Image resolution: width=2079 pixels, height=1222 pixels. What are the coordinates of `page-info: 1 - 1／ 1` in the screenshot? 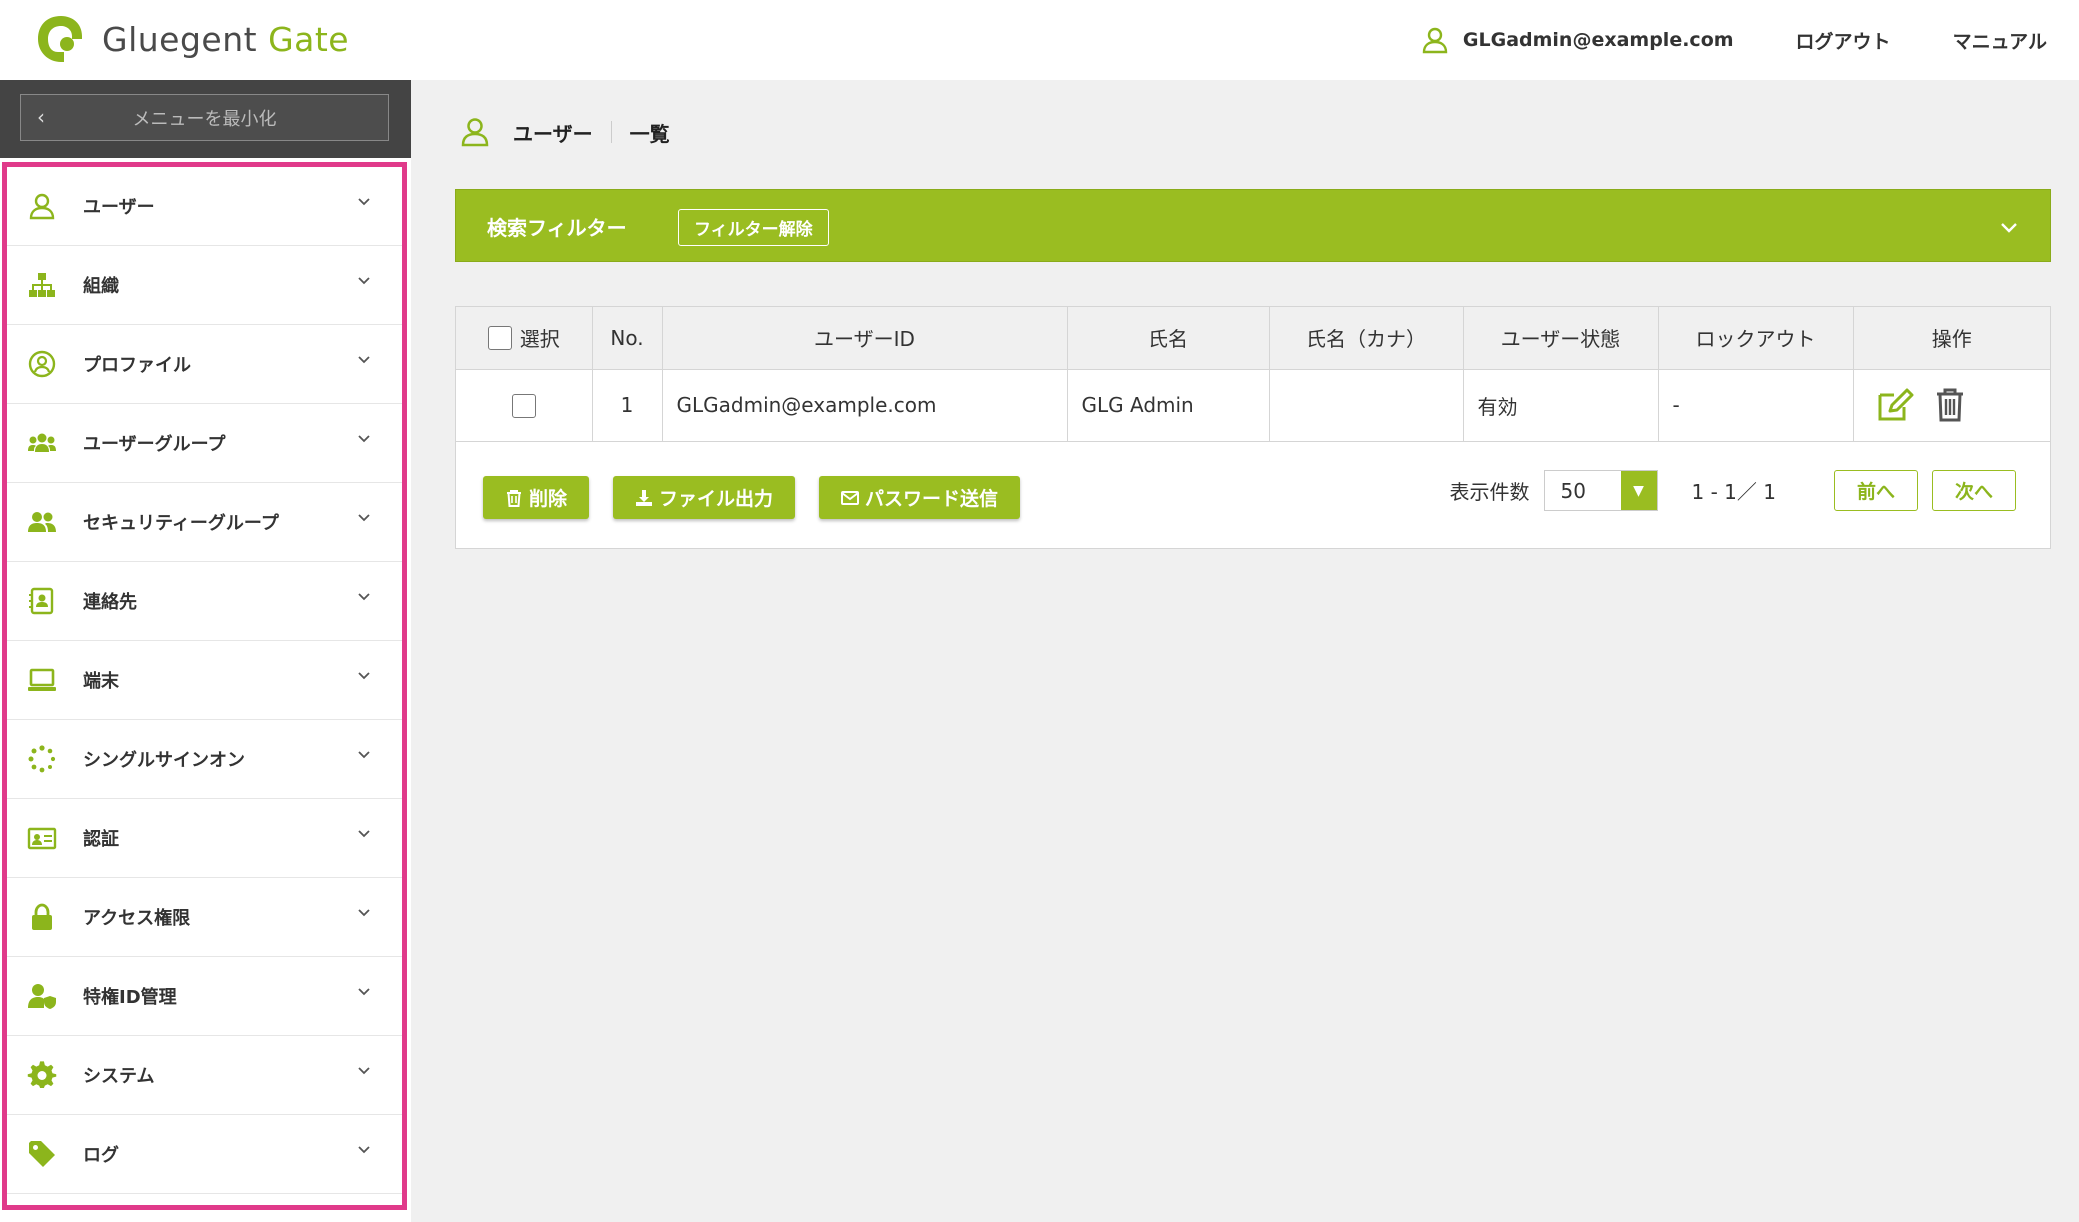 It's located at (1733, 492).